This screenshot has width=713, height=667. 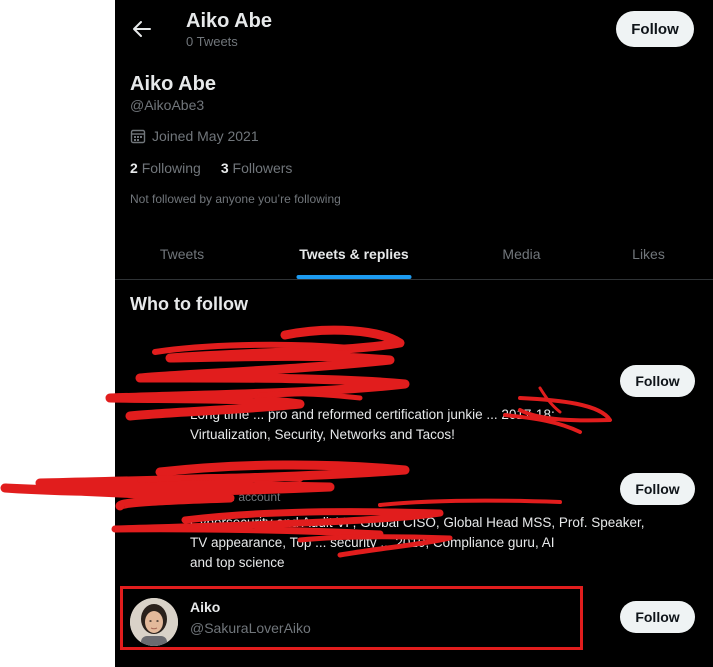 I want to click on calendar-icon, so click(x=138, y=136).